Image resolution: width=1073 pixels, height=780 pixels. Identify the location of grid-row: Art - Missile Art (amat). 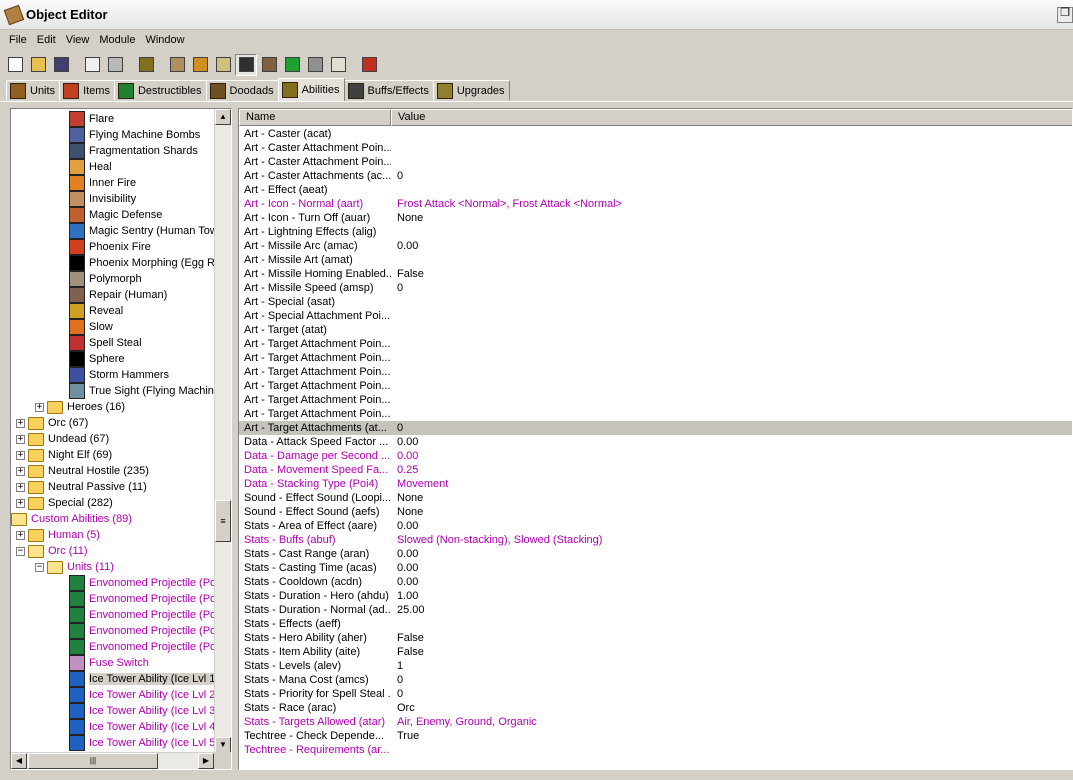
(655, 260).